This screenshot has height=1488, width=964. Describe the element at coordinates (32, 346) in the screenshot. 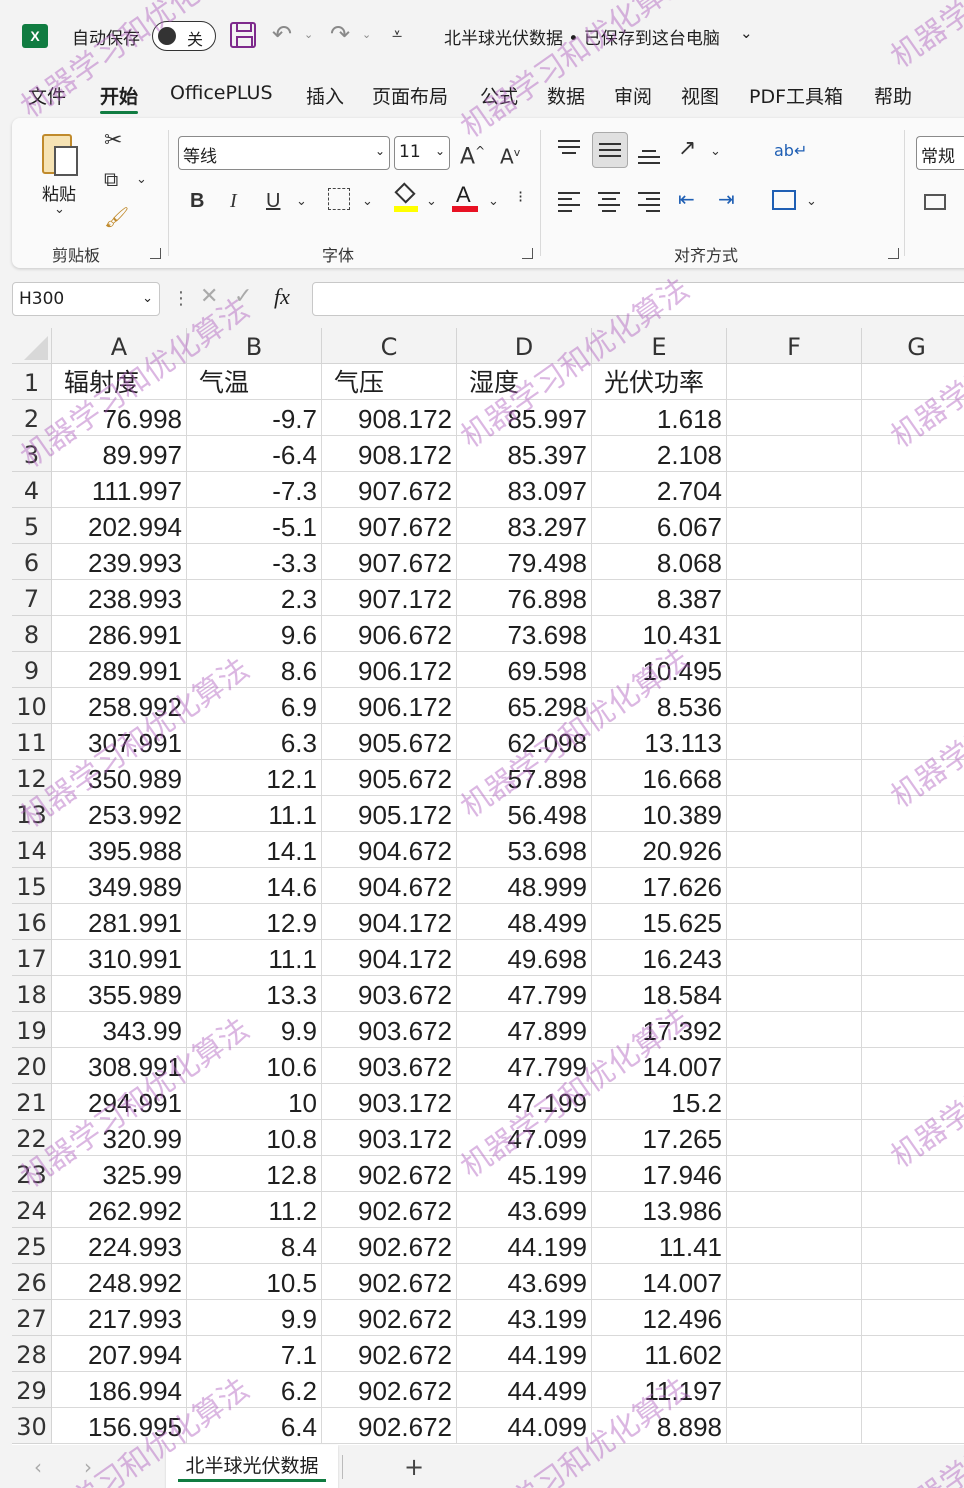

I see `select-all-button` at that location.